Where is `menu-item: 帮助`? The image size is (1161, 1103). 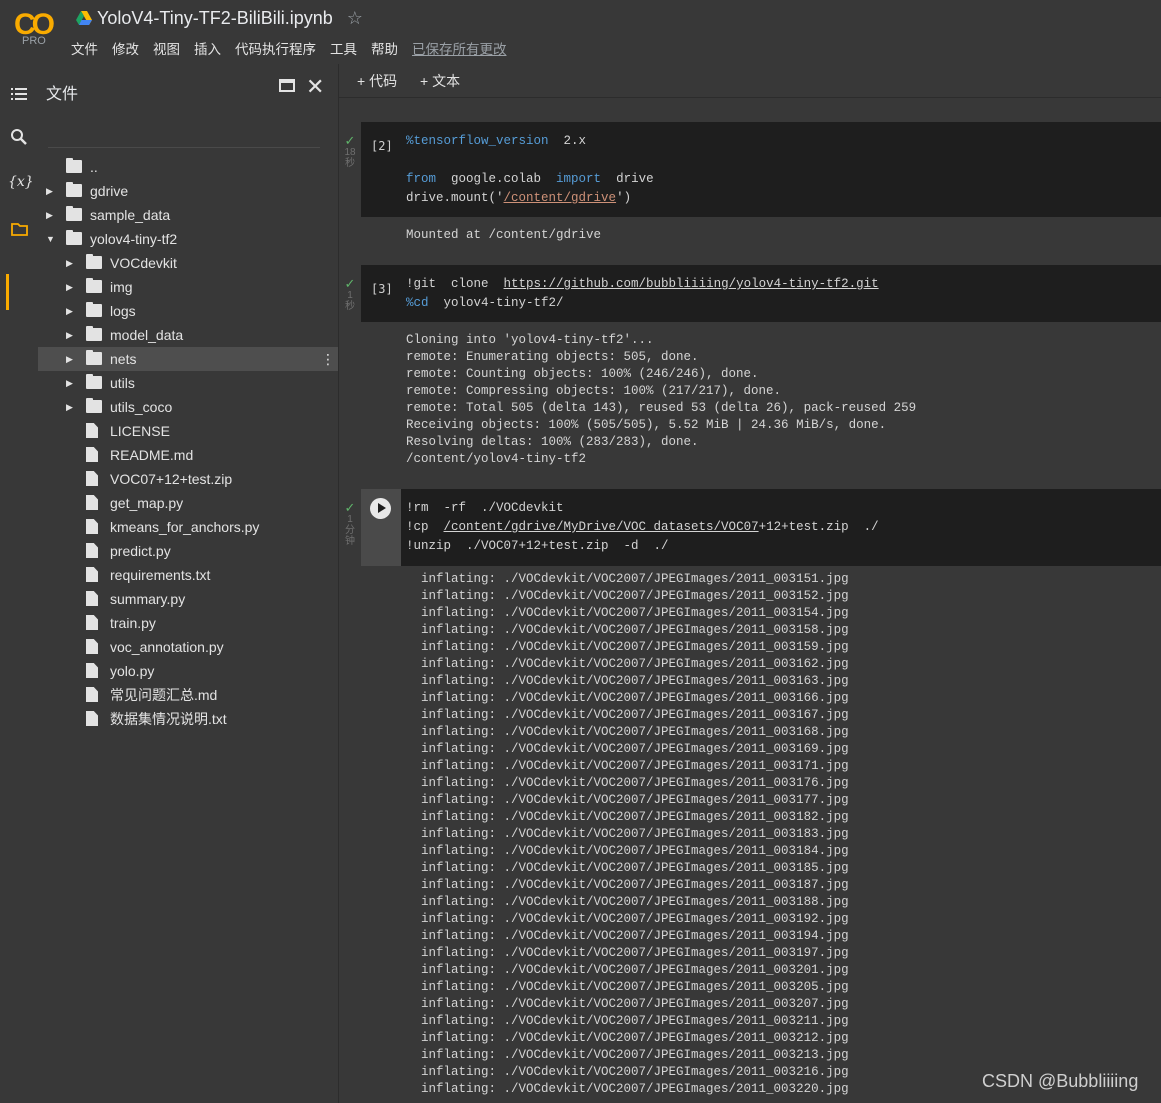
menu-item: 帮助 is located at coordinates (384, 48).